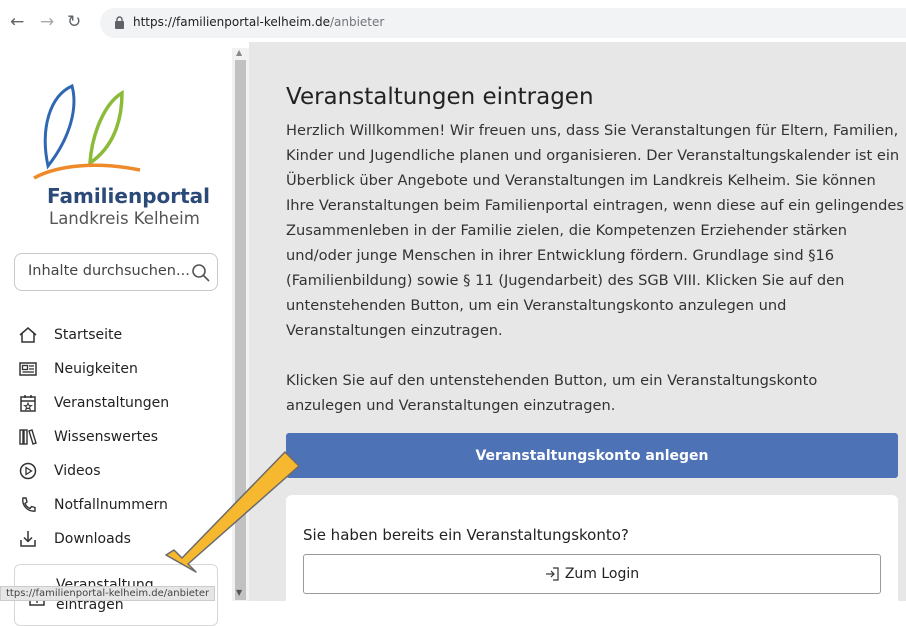  Describe the element at coordinates (440, 97) in the screenshot. I see `page-title: Veranstaltungen eintragen` at that location.